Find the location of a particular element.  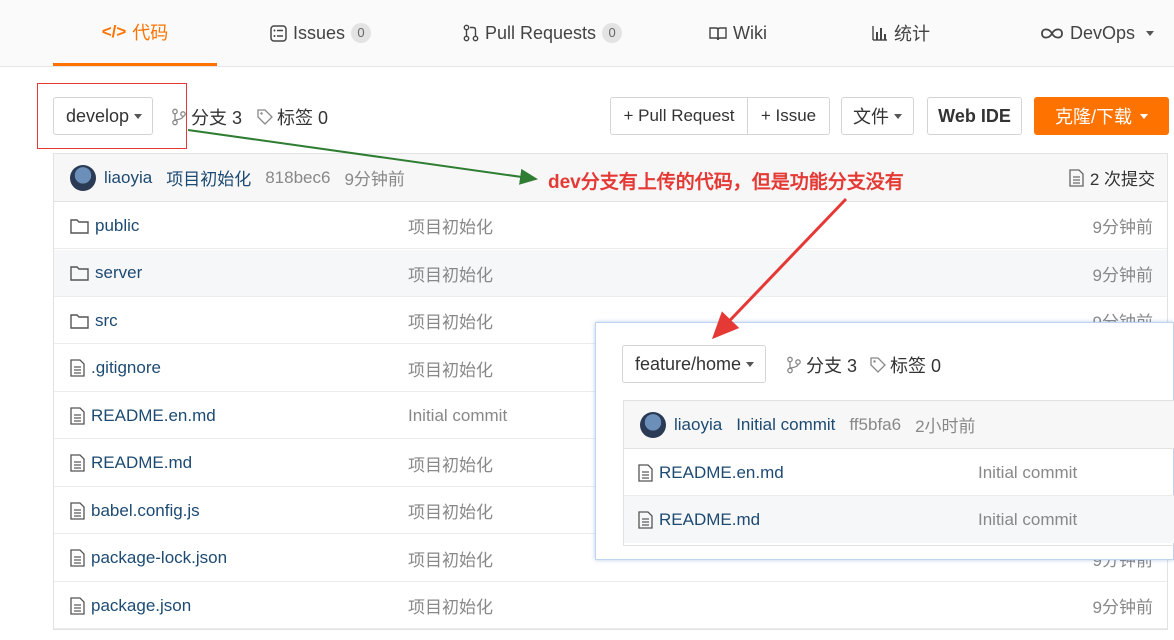

pull-requests-count-badge: 0 is located at coordinates (612, 33).